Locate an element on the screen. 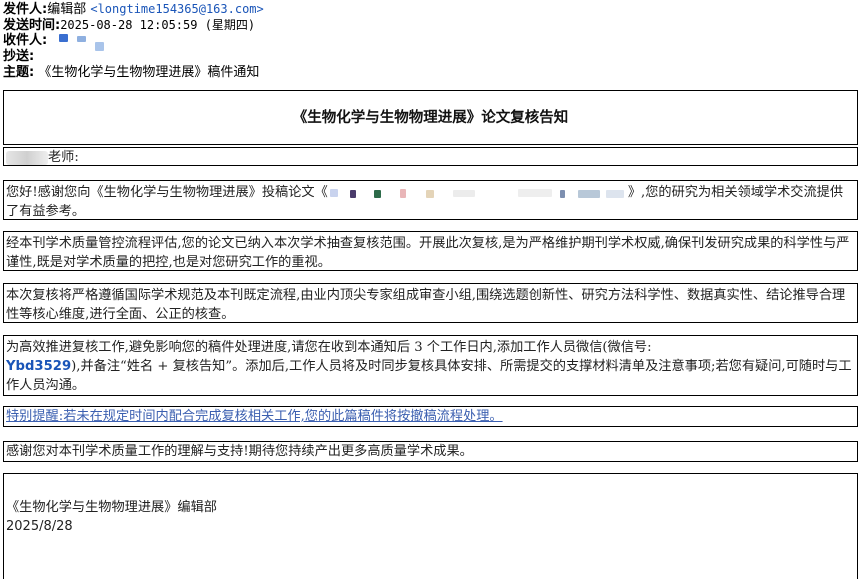  to-row: 收件人: is located at coordinates (133, 42).